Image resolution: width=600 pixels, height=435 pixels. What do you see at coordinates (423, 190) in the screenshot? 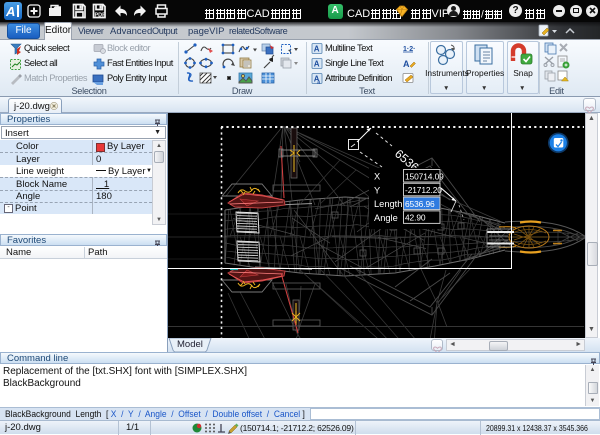
I see `svg-text: -21712.20` at bounding box center [423, 190].